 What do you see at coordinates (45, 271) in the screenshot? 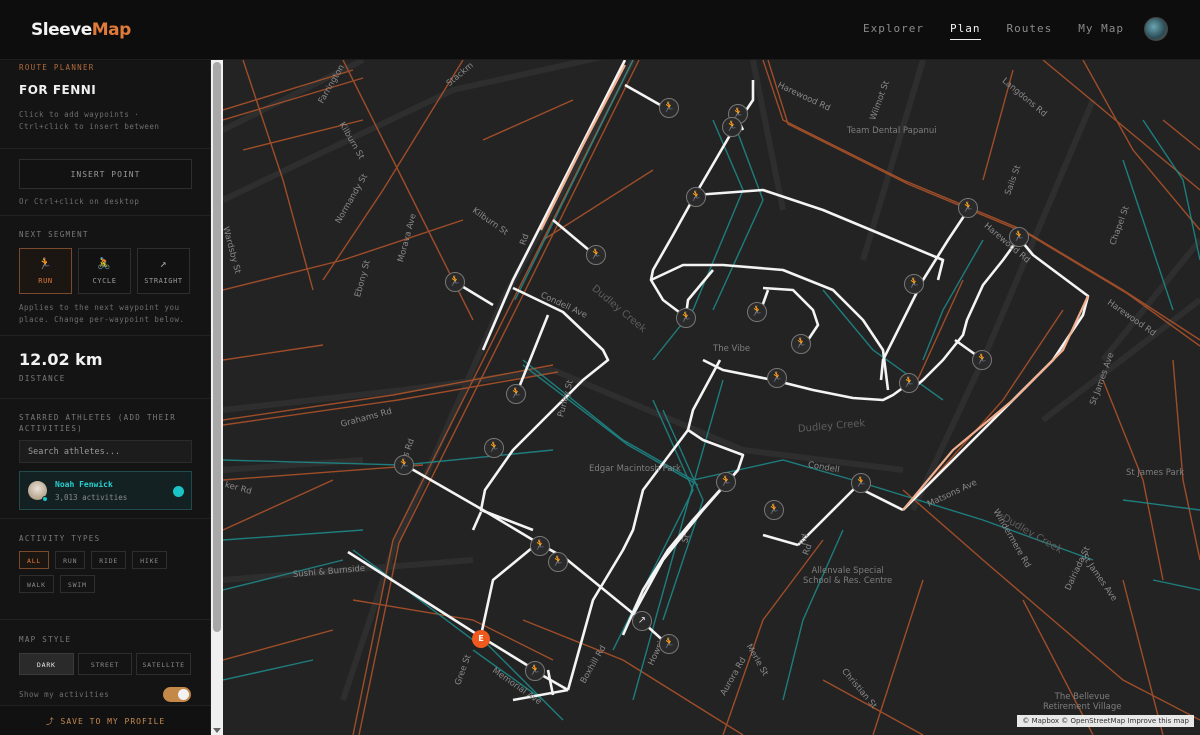
I see `segment-run-button: 🏃 RUN` at bounding box center [45, 271].